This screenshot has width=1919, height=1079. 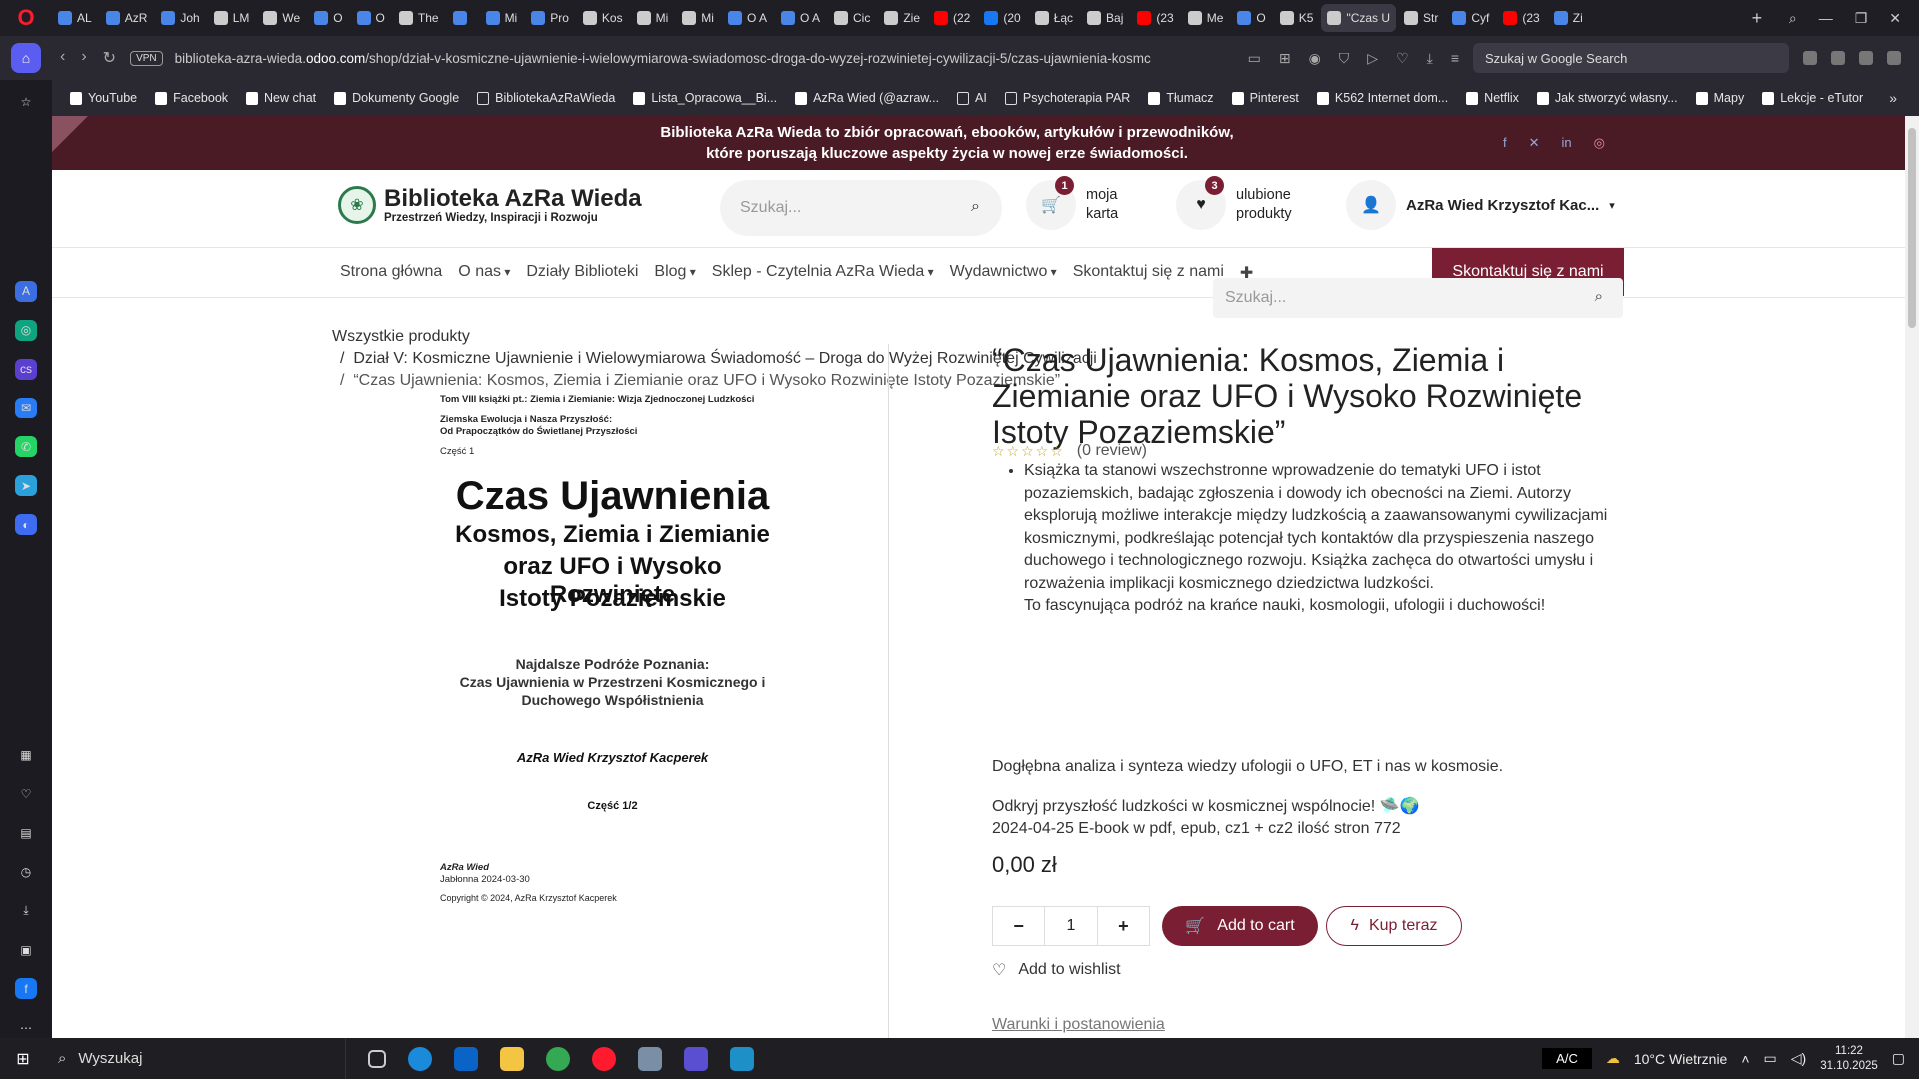 I want to click on bookmark-item: Tłumacz, so click(x=1180, y=98).